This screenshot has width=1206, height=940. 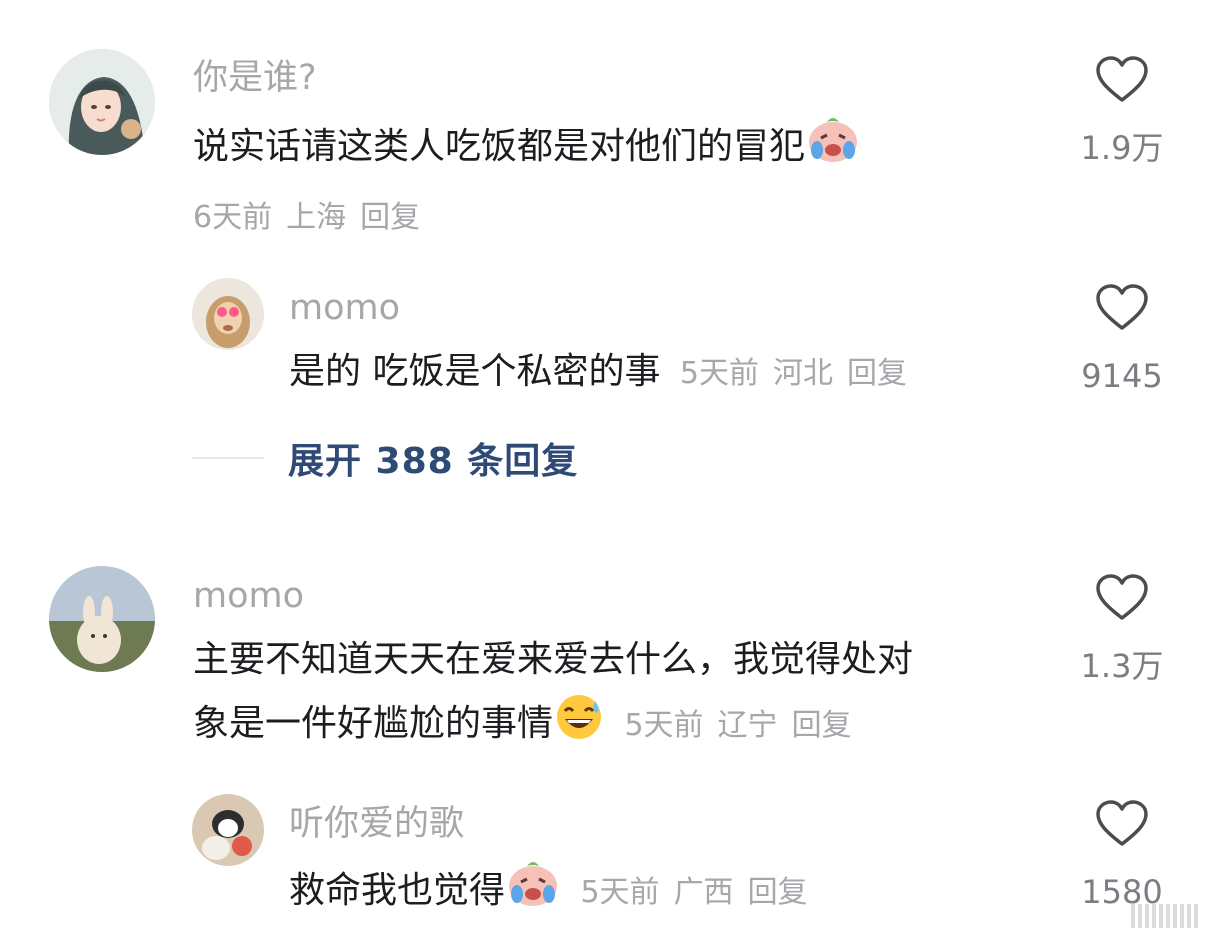 I want to click on like-count: 1.9万, so click(x=1122, y=148).